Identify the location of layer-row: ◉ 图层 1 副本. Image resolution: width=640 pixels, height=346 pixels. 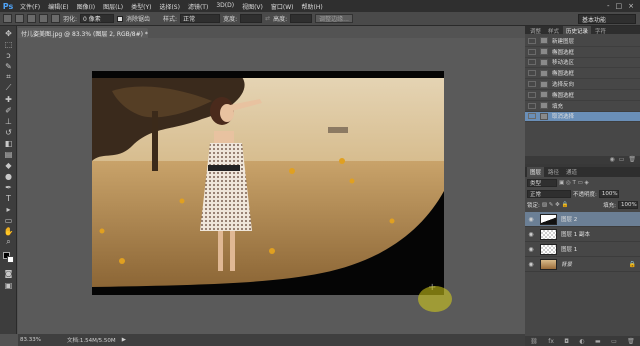
(582, 234).